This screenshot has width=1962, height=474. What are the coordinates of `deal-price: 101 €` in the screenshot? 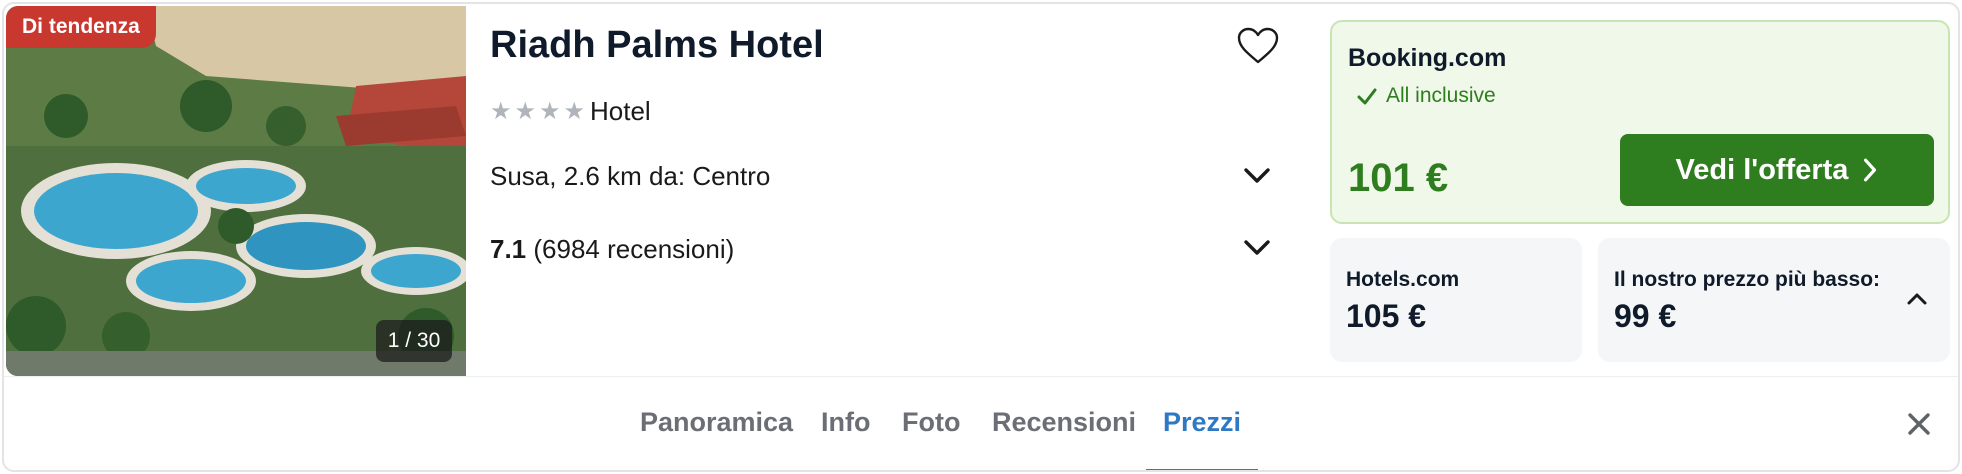 It's located at (1398, 178).